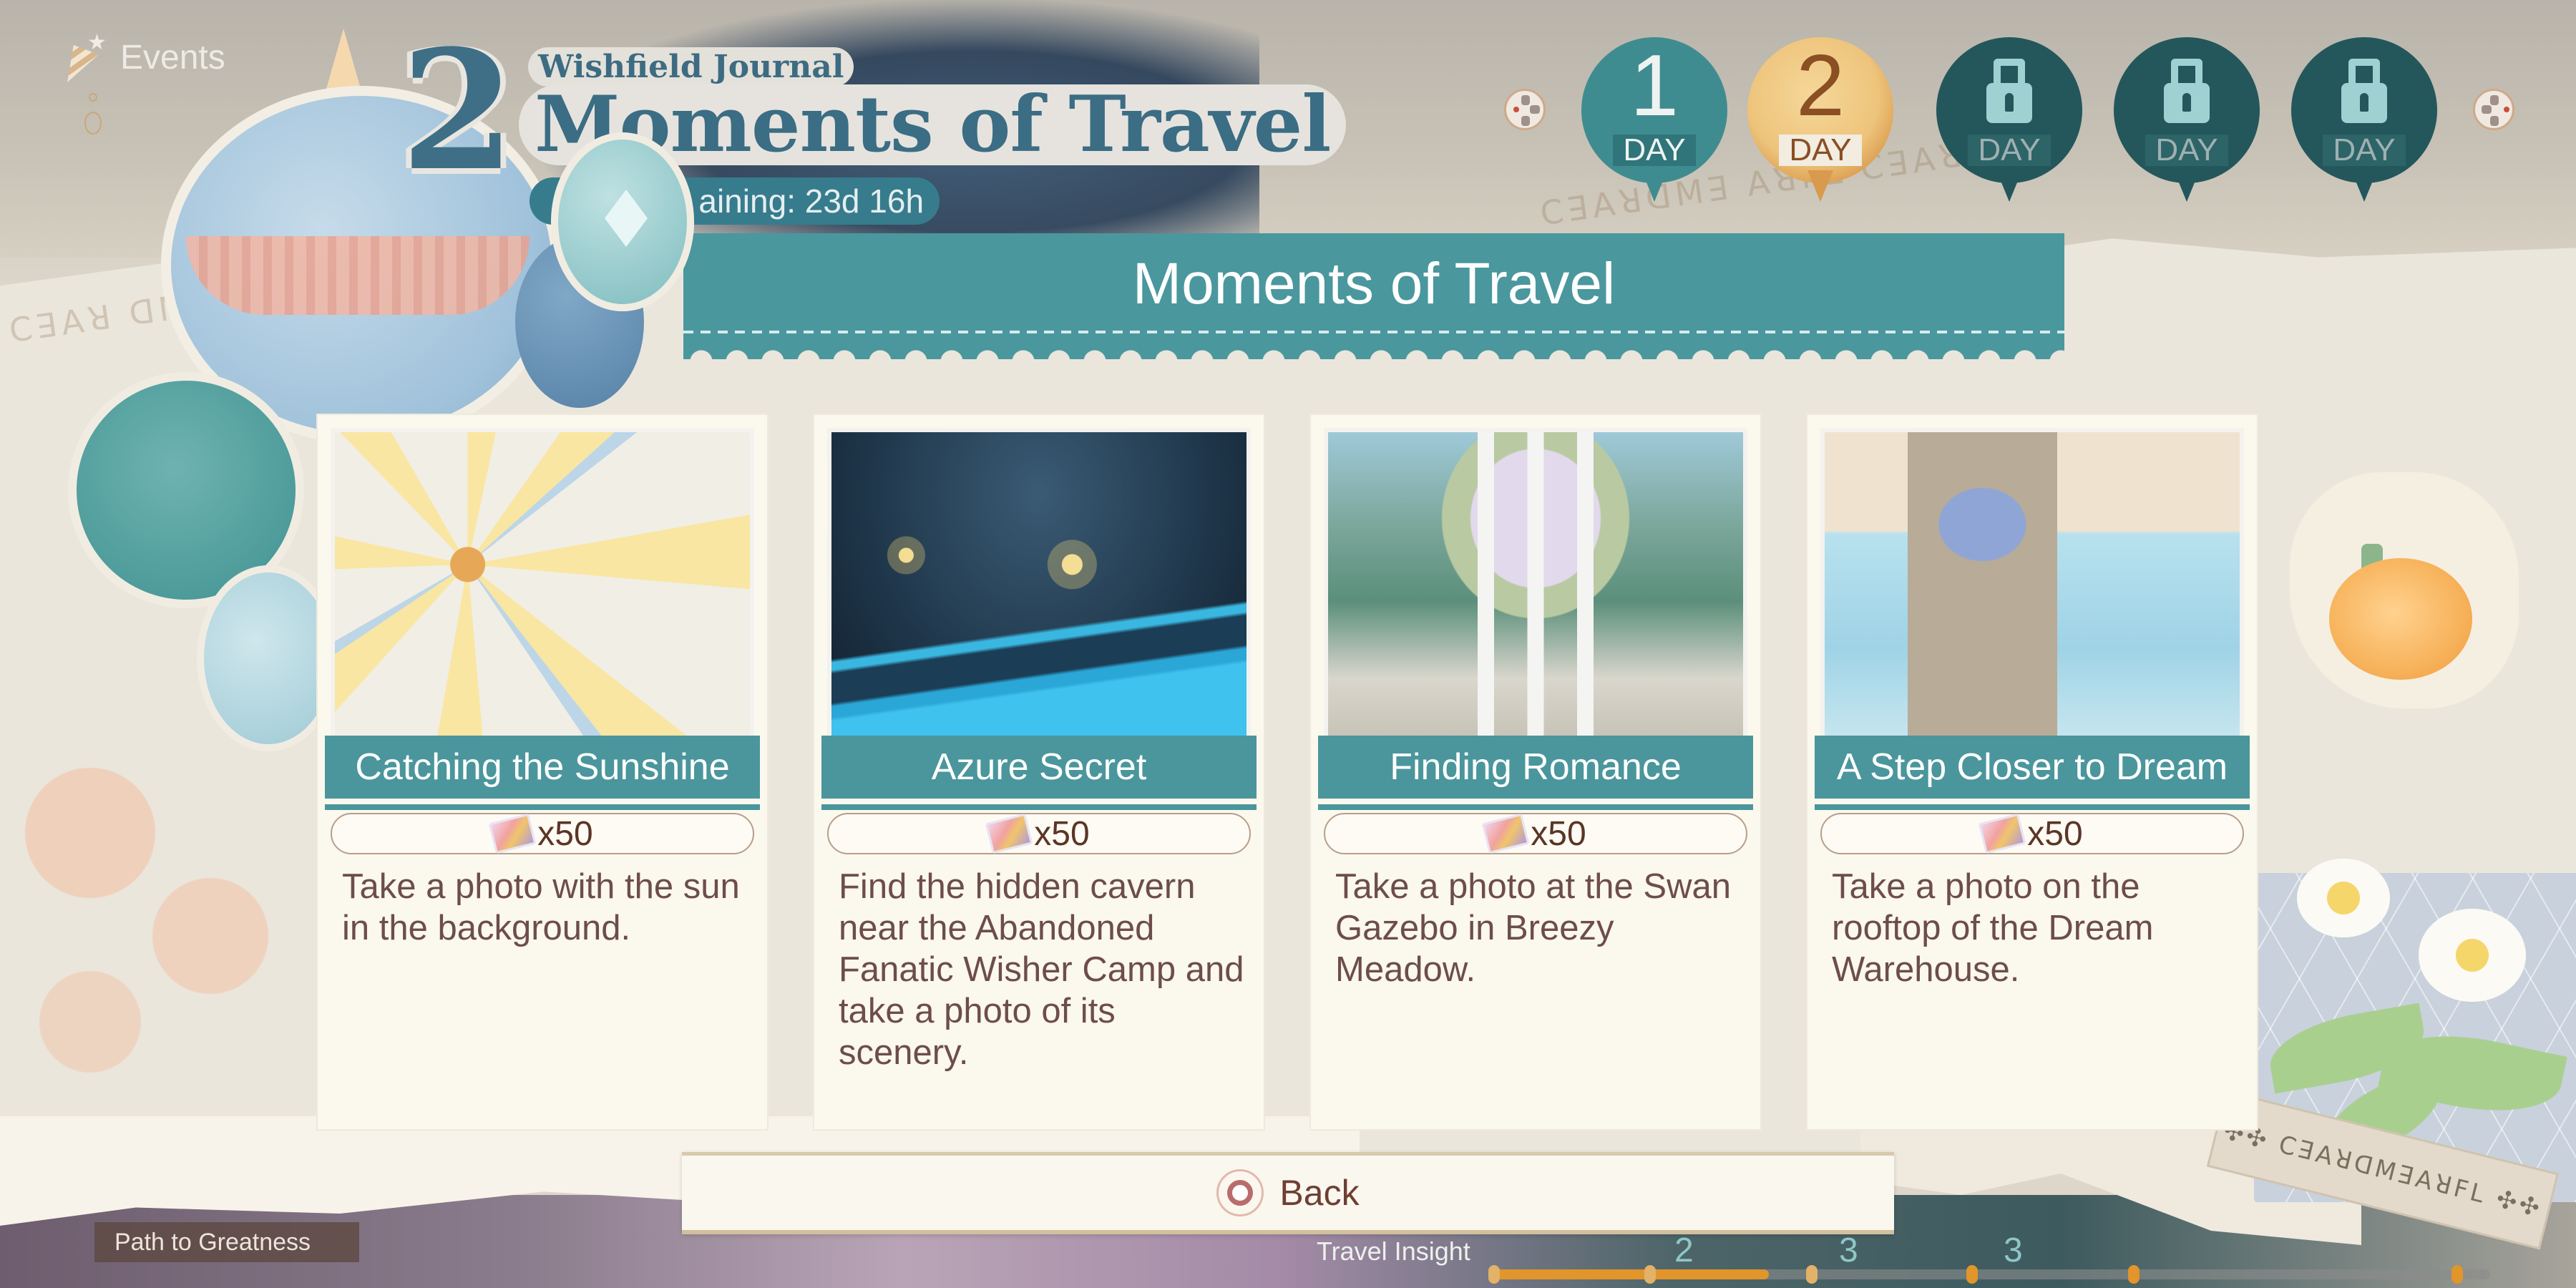  What do you see at coordinates (150, 901) in the screenshot?
I see `peach-flowers-decoration` at bounding box center [150, 901].